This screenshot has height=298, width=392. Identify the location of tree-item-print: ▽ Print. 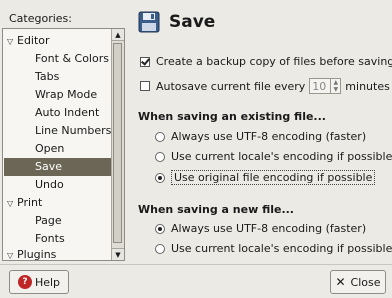
(24, 203).